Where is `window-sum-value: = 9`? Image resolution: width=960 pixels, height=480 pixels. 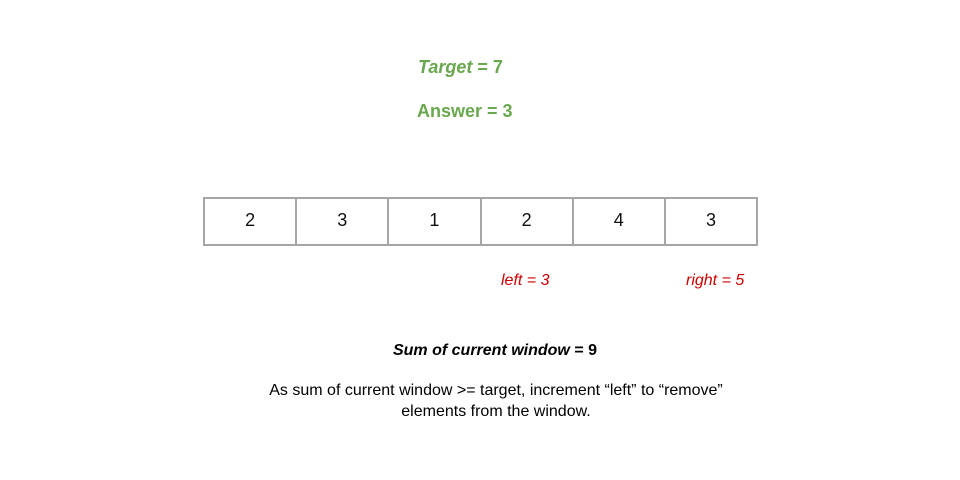 window-sum-value: = 9 is located at coordinates (583, 350).